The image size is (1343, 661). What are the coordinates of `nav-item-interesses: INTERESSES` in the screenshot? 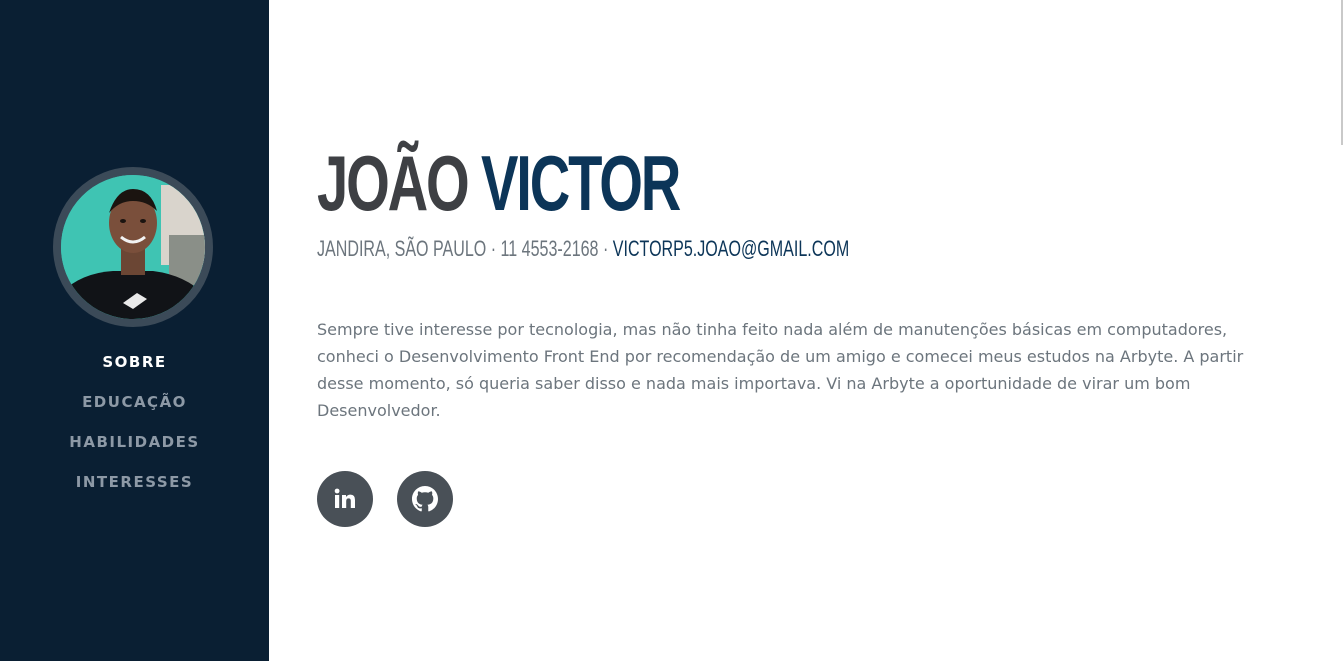 It's located at (134, 482).